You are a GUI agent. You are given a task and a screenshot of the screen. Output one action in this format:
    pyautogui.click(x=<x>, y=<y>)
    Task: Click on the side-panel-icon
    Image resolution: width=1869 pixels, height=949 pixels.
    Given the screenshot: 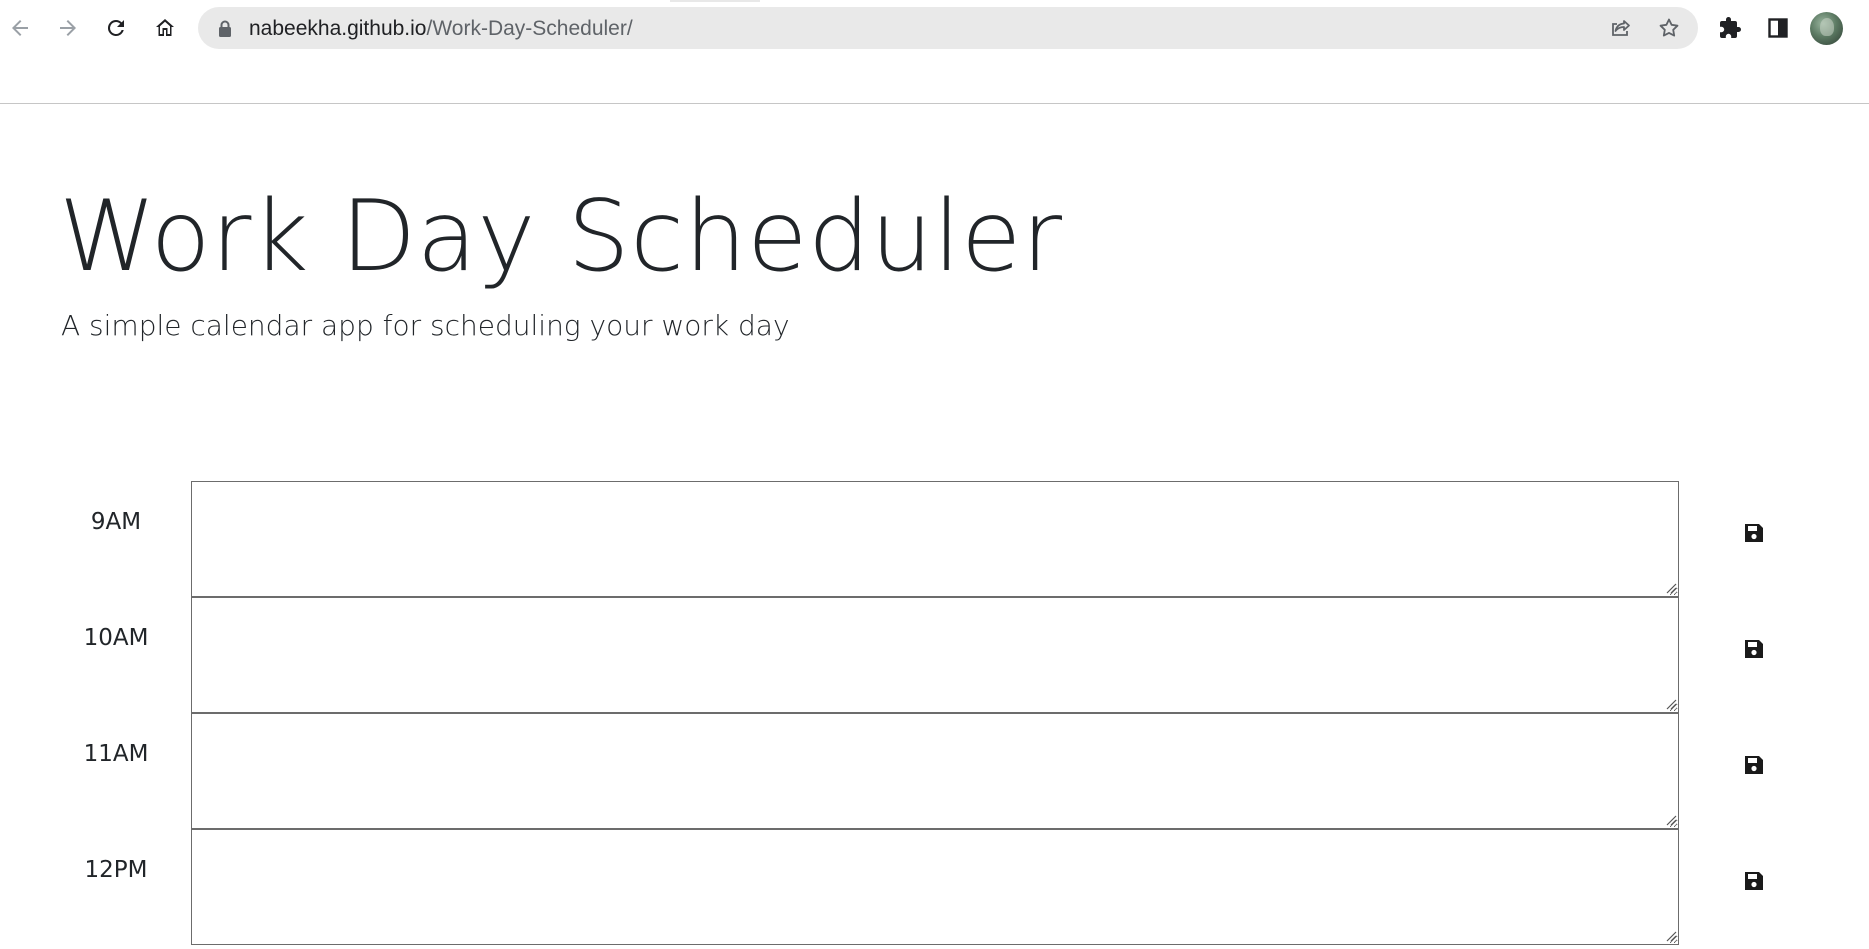 What is the action you would take?
    pyautogui.click(x=1778, y=28)
    